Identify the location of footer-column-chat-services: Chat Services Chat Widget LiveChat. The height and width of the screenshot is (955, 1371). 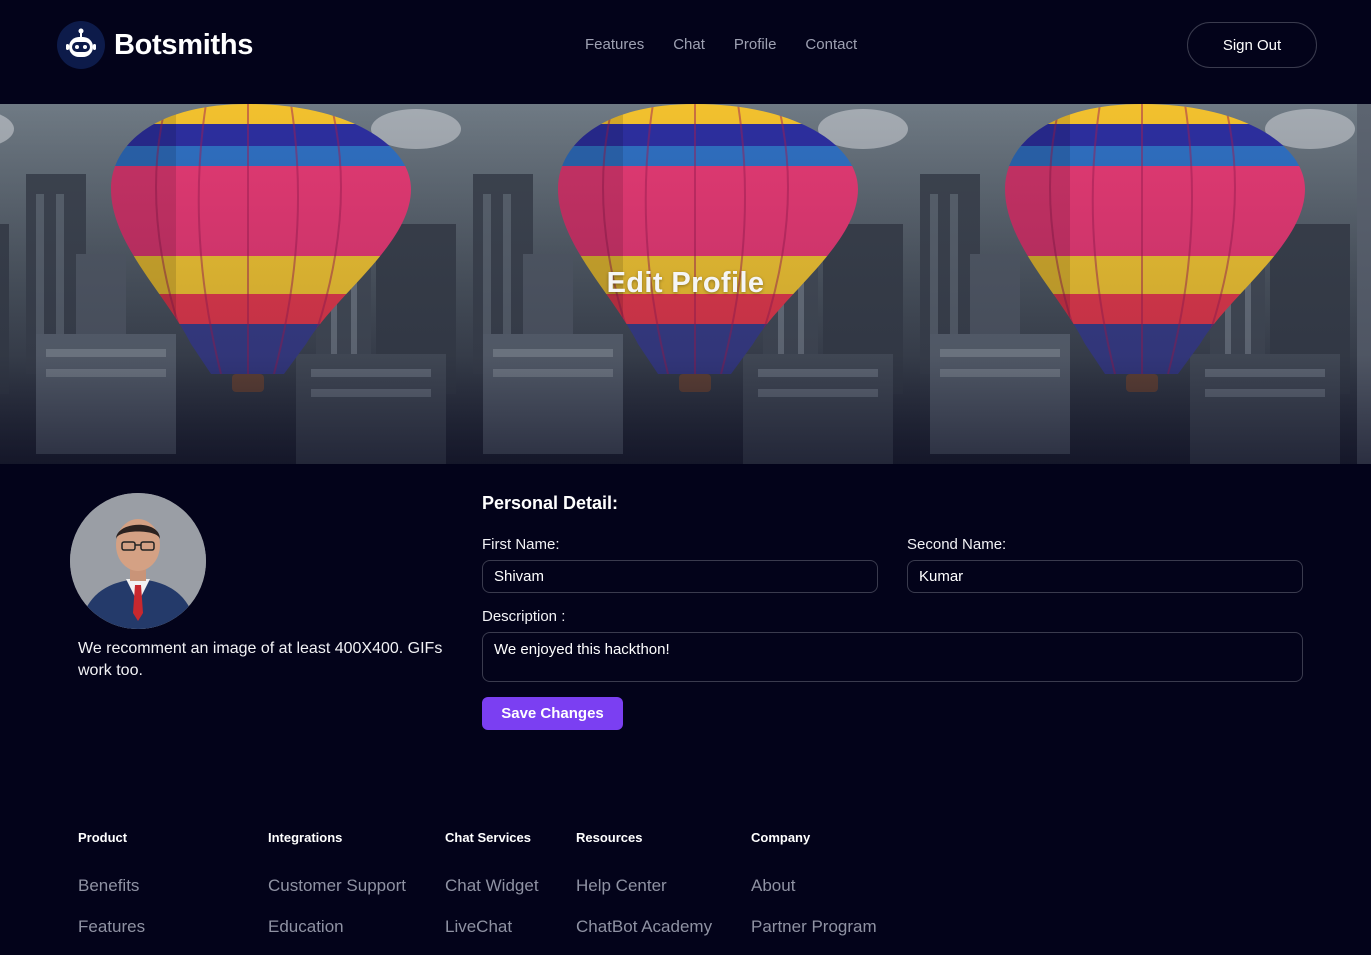
(492, 883).